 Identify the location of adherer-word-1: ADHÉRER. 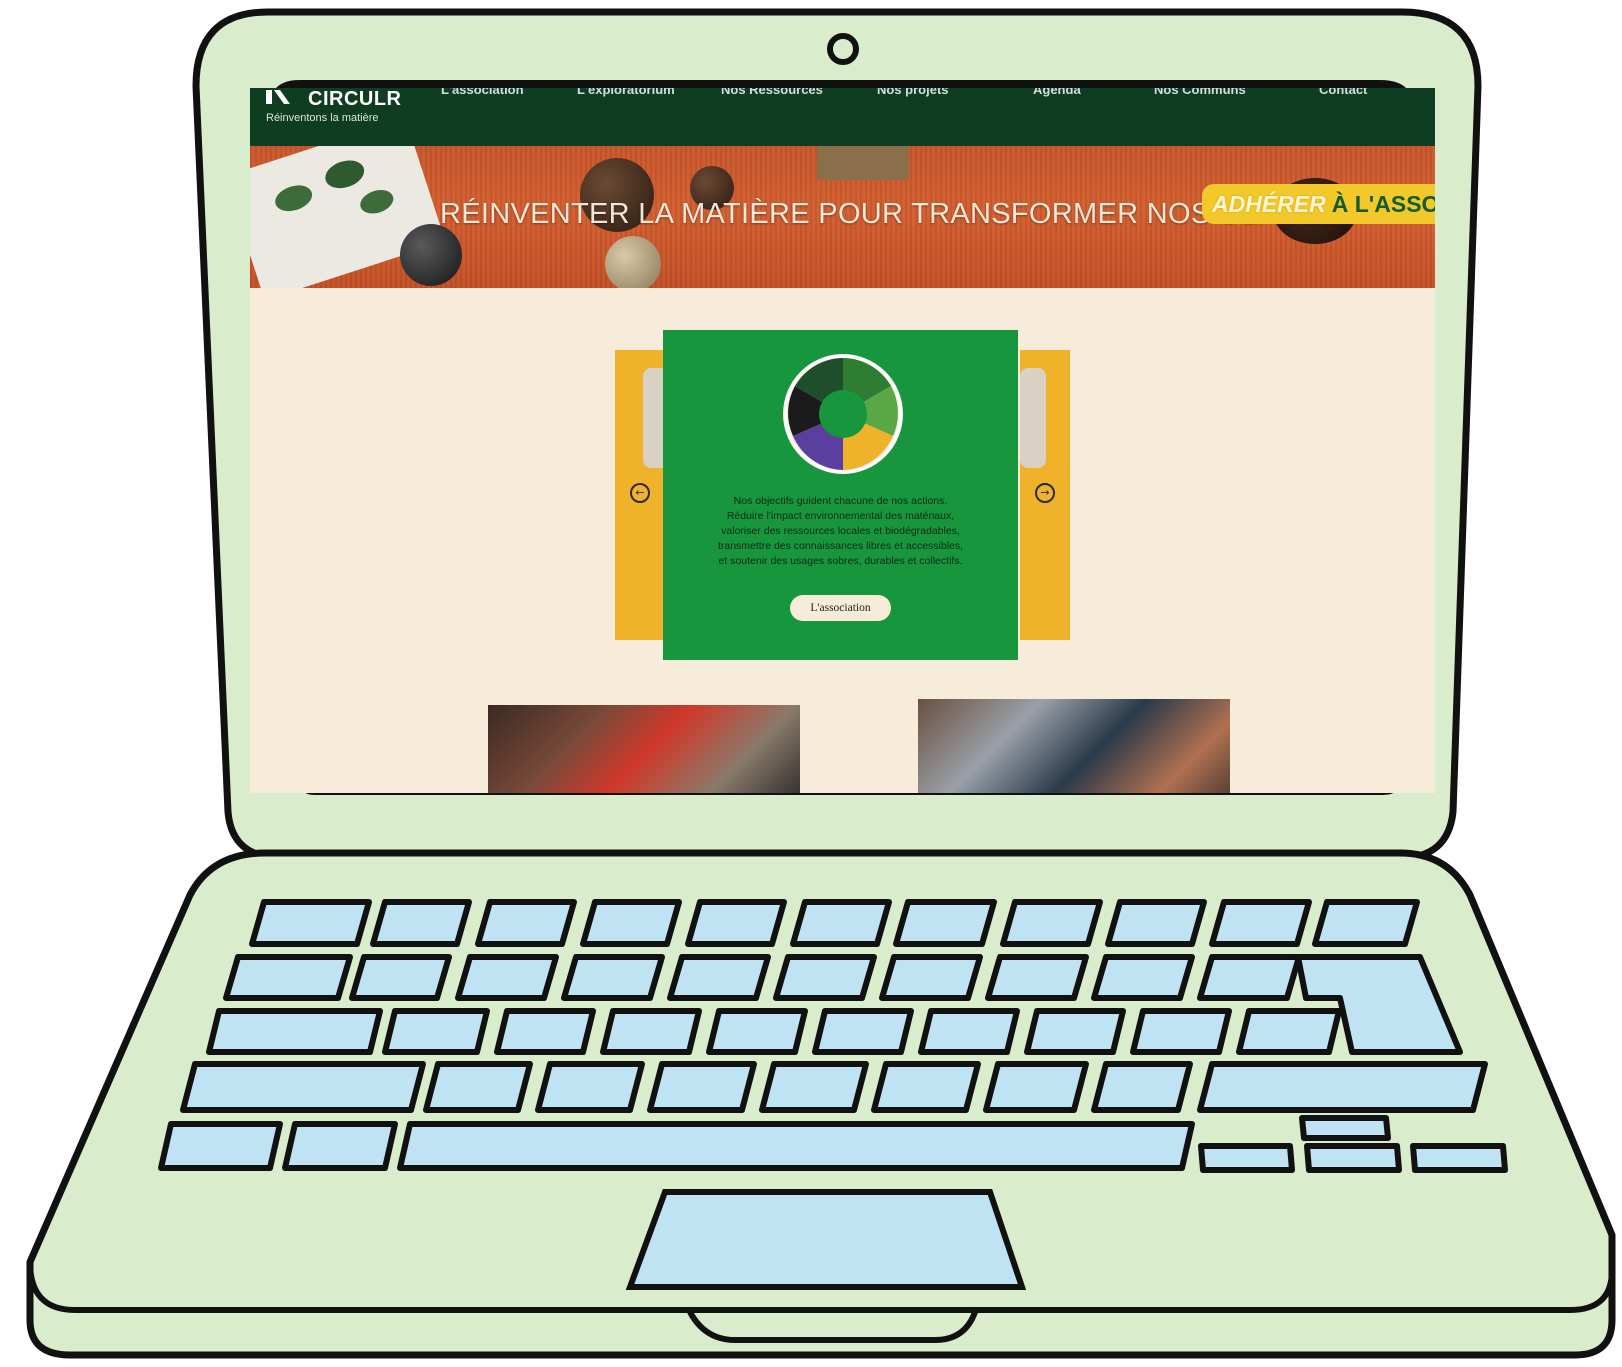
(1269, 204).